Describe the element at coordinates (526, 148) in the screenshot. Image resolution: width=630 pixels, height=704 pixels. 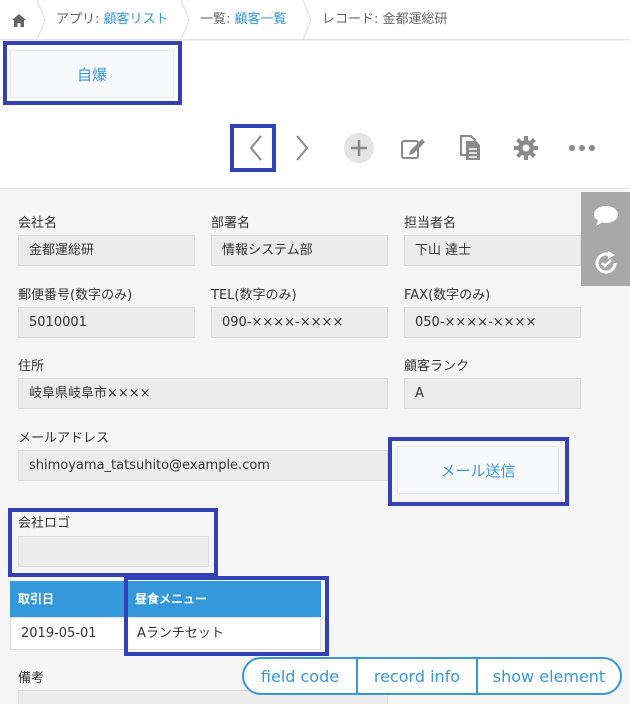
I see `gear-icon` at that location.